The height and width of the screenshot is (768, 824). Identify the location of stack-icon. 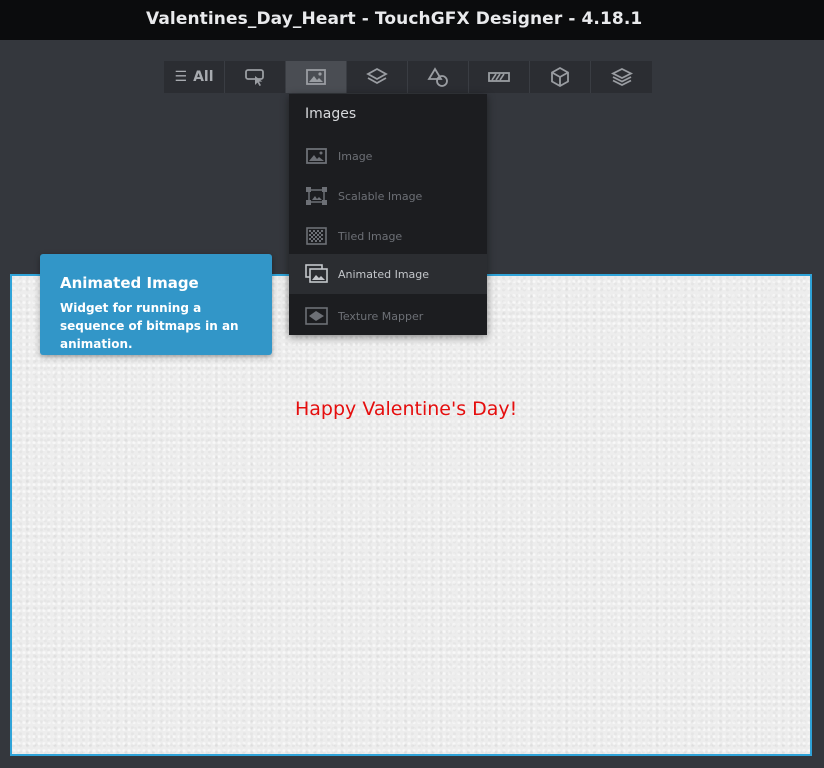
(621, 77).